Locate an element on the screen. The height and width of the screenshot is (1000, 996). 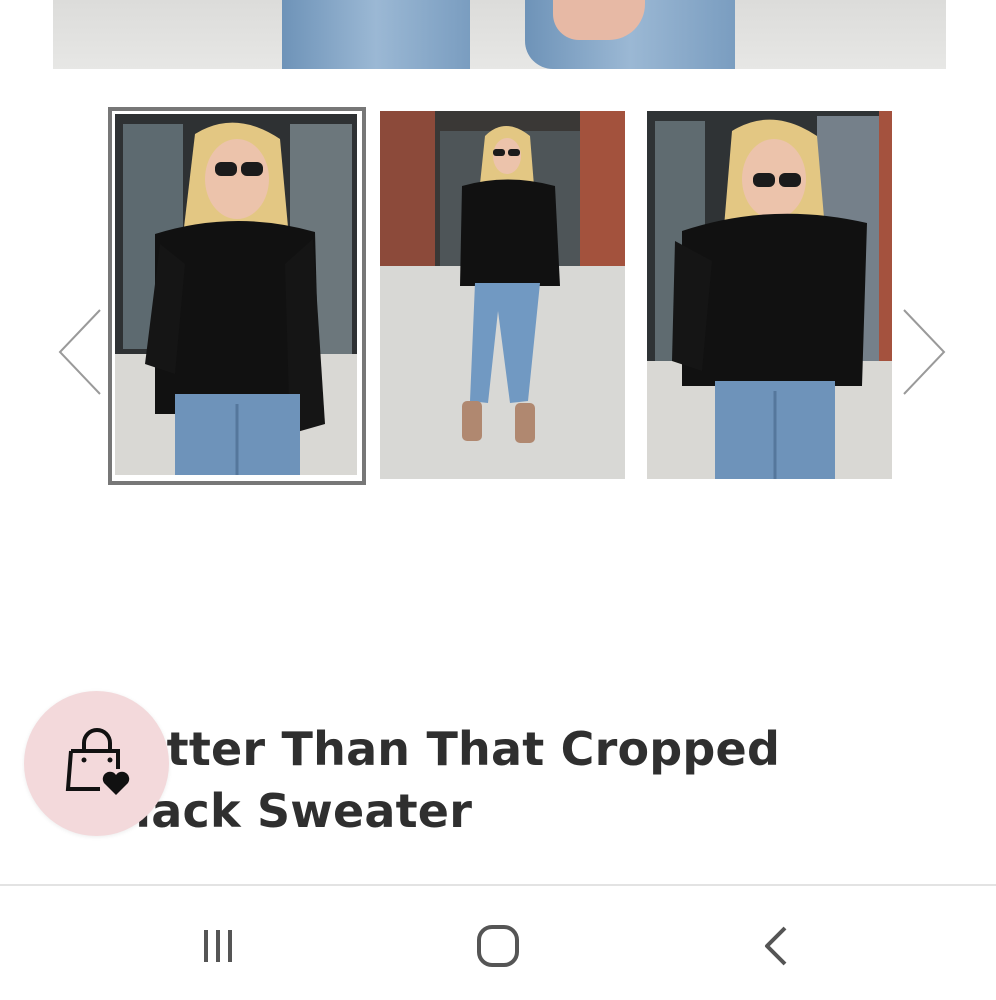
recent-apps-icon is located at coordinates (218, 946).